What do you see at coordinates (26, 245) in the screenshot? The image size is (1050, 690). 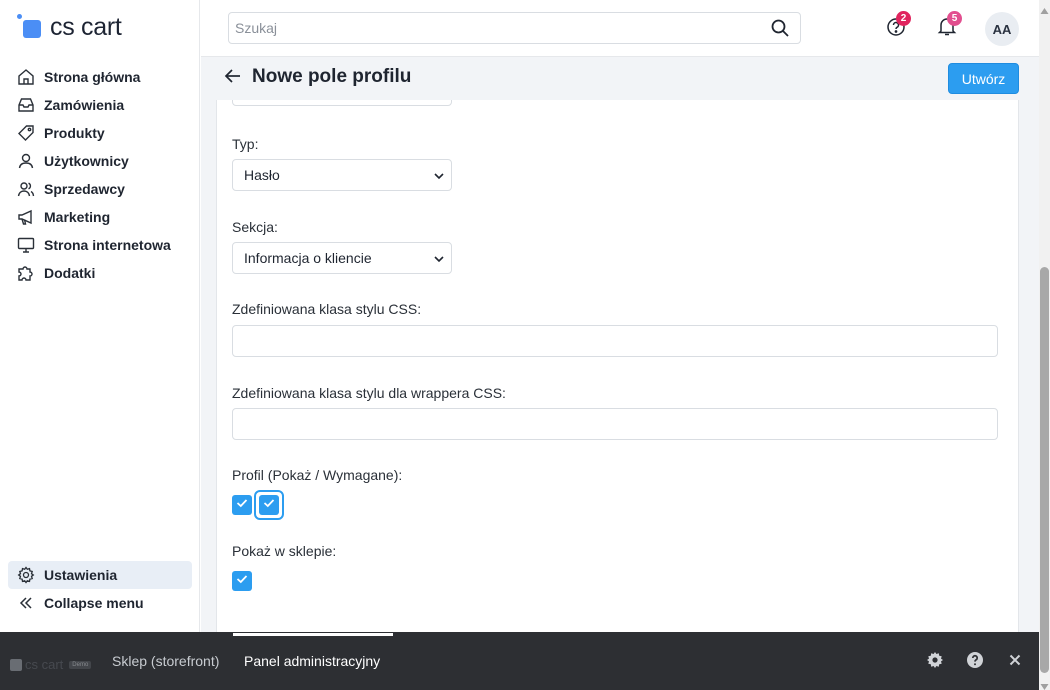 I see `monitor-icon` at bounding box center [26, 245].